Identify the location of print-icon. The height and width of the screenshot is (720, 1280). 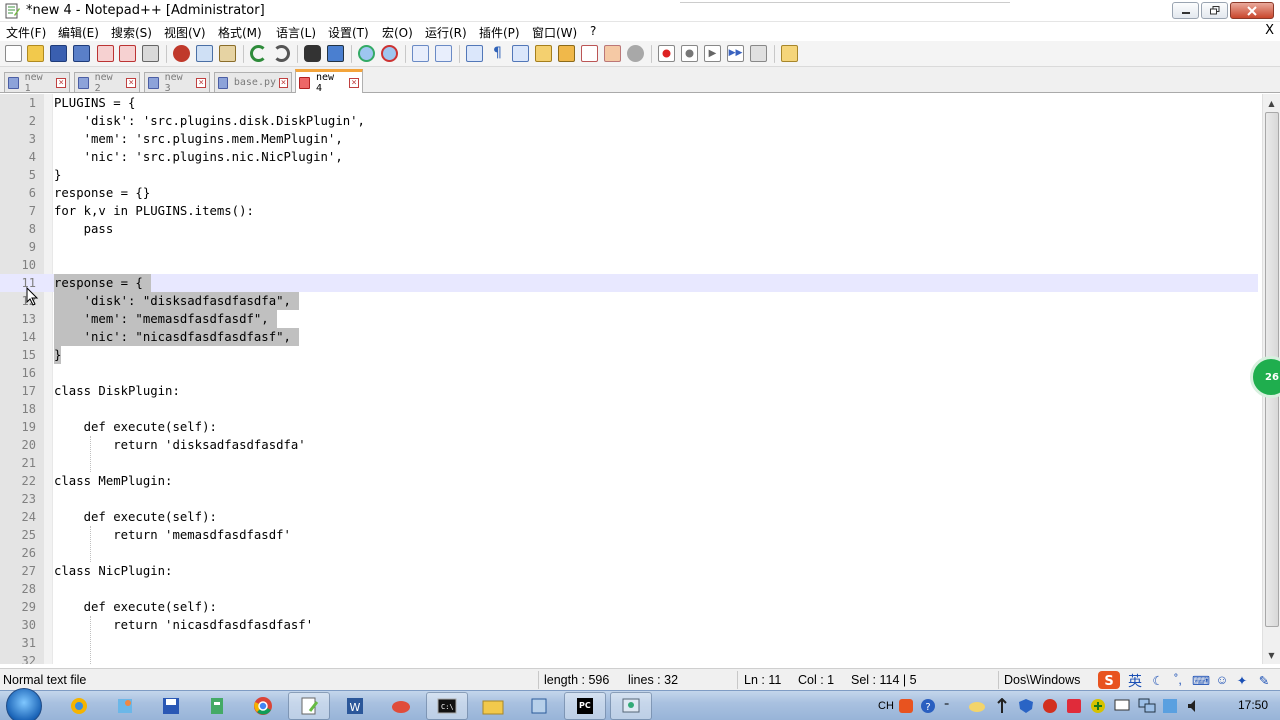
(150, 53).